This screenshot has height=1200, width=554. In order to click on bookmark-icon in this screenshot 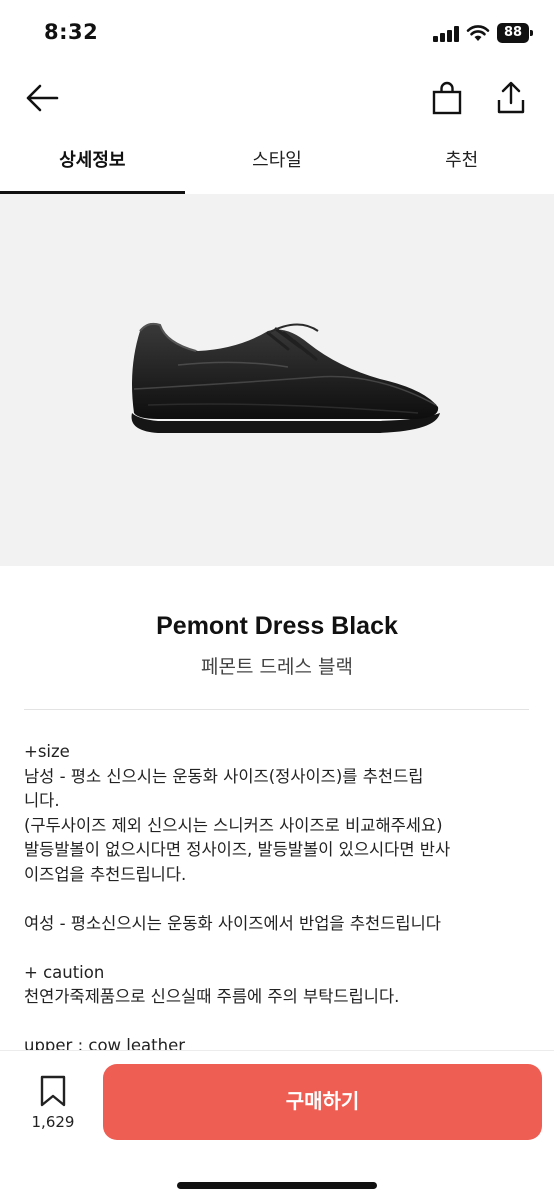, I will do `click(53, 1091)`.